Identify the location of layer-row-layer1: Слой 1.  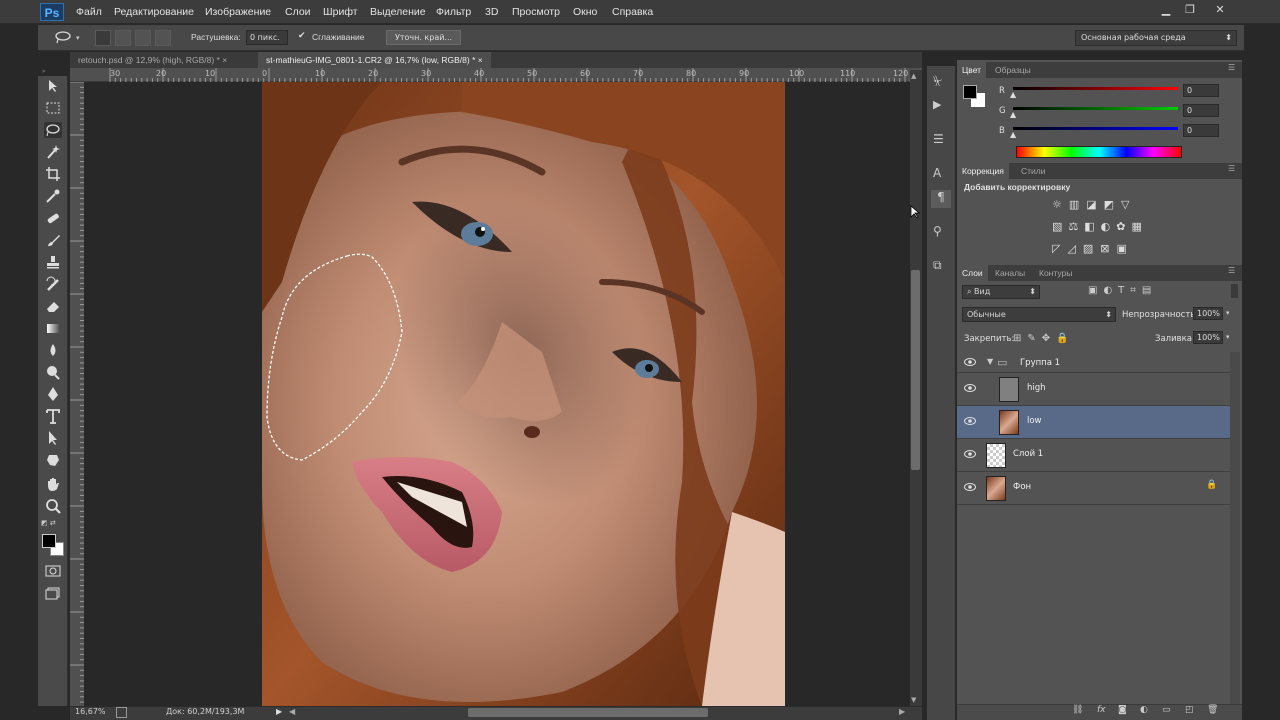
(1093, 455).